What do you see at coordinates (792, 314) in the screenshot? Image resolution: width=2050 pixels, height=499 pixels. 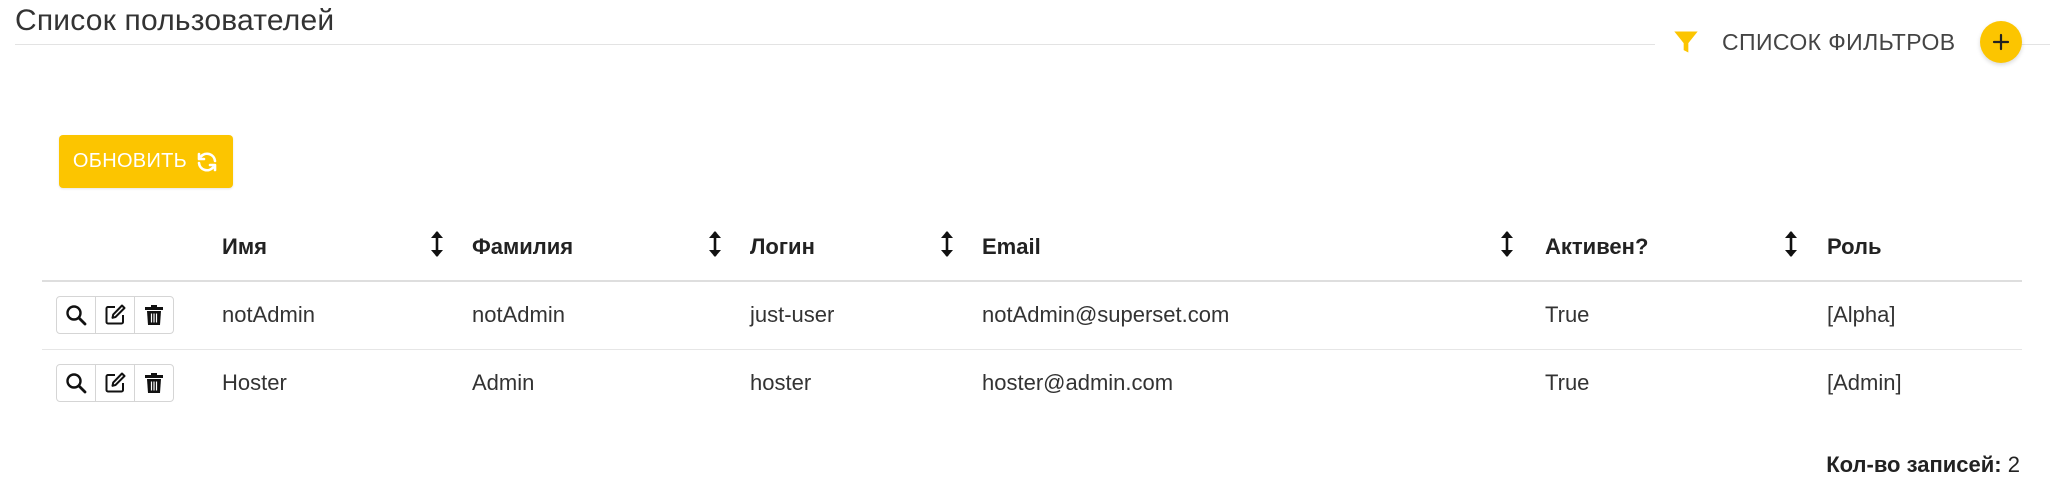 I see `cell-login: just-user` at bounding box center [792, 314].